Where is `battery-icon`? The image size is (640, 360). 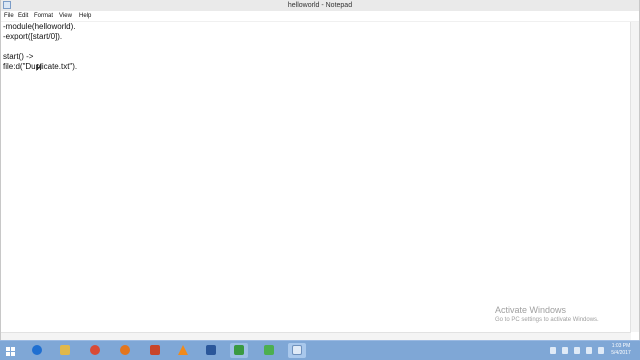 battery-icon is located at coordinates (601, 350).